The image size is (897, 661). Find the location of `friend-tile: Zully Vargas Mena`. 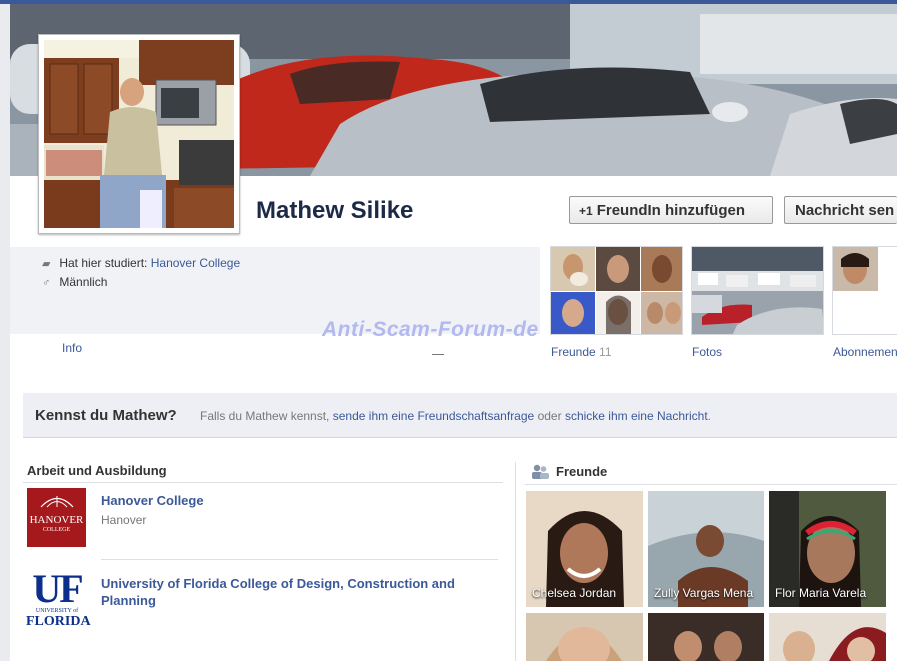

friend-tile: Zully Vargas Mena is located at coordinates (706, 549).